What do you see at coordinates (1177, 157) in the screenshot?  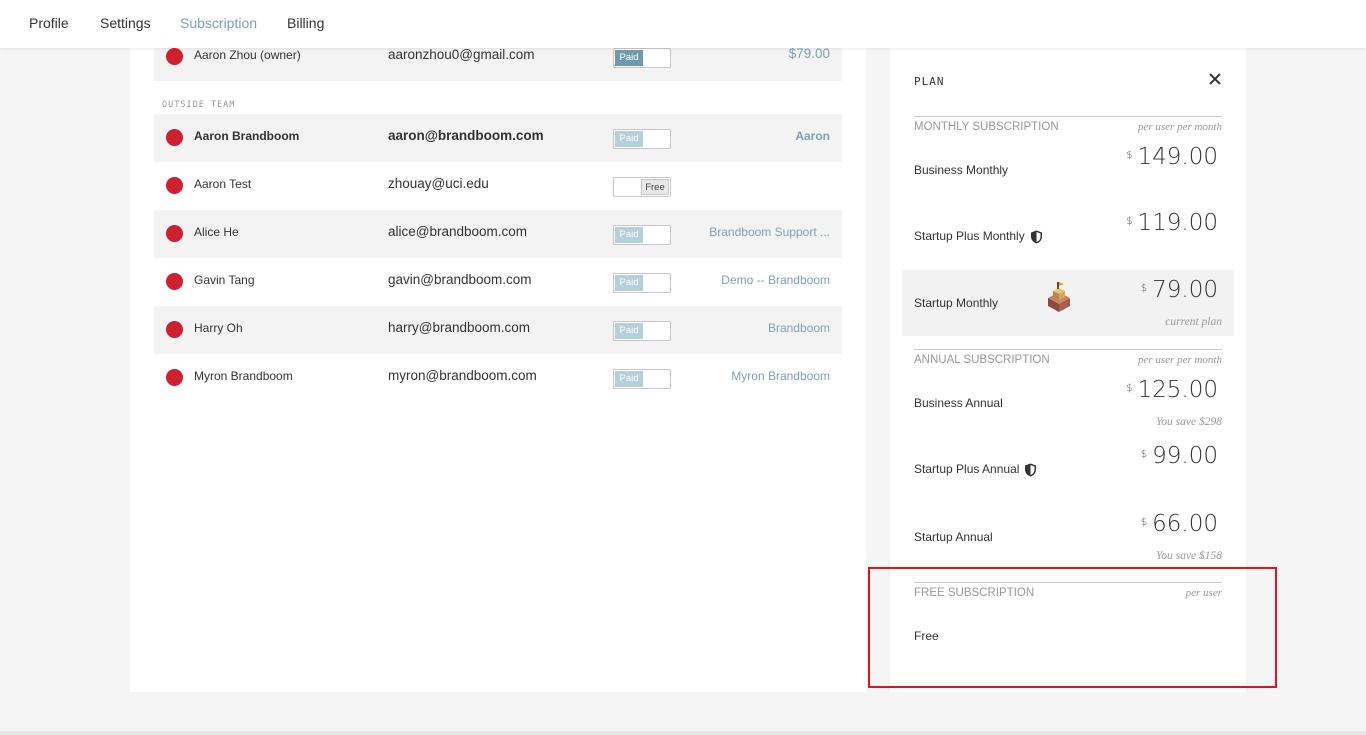 I see `price-value: 149.00` at bounding box center [1177, 157].